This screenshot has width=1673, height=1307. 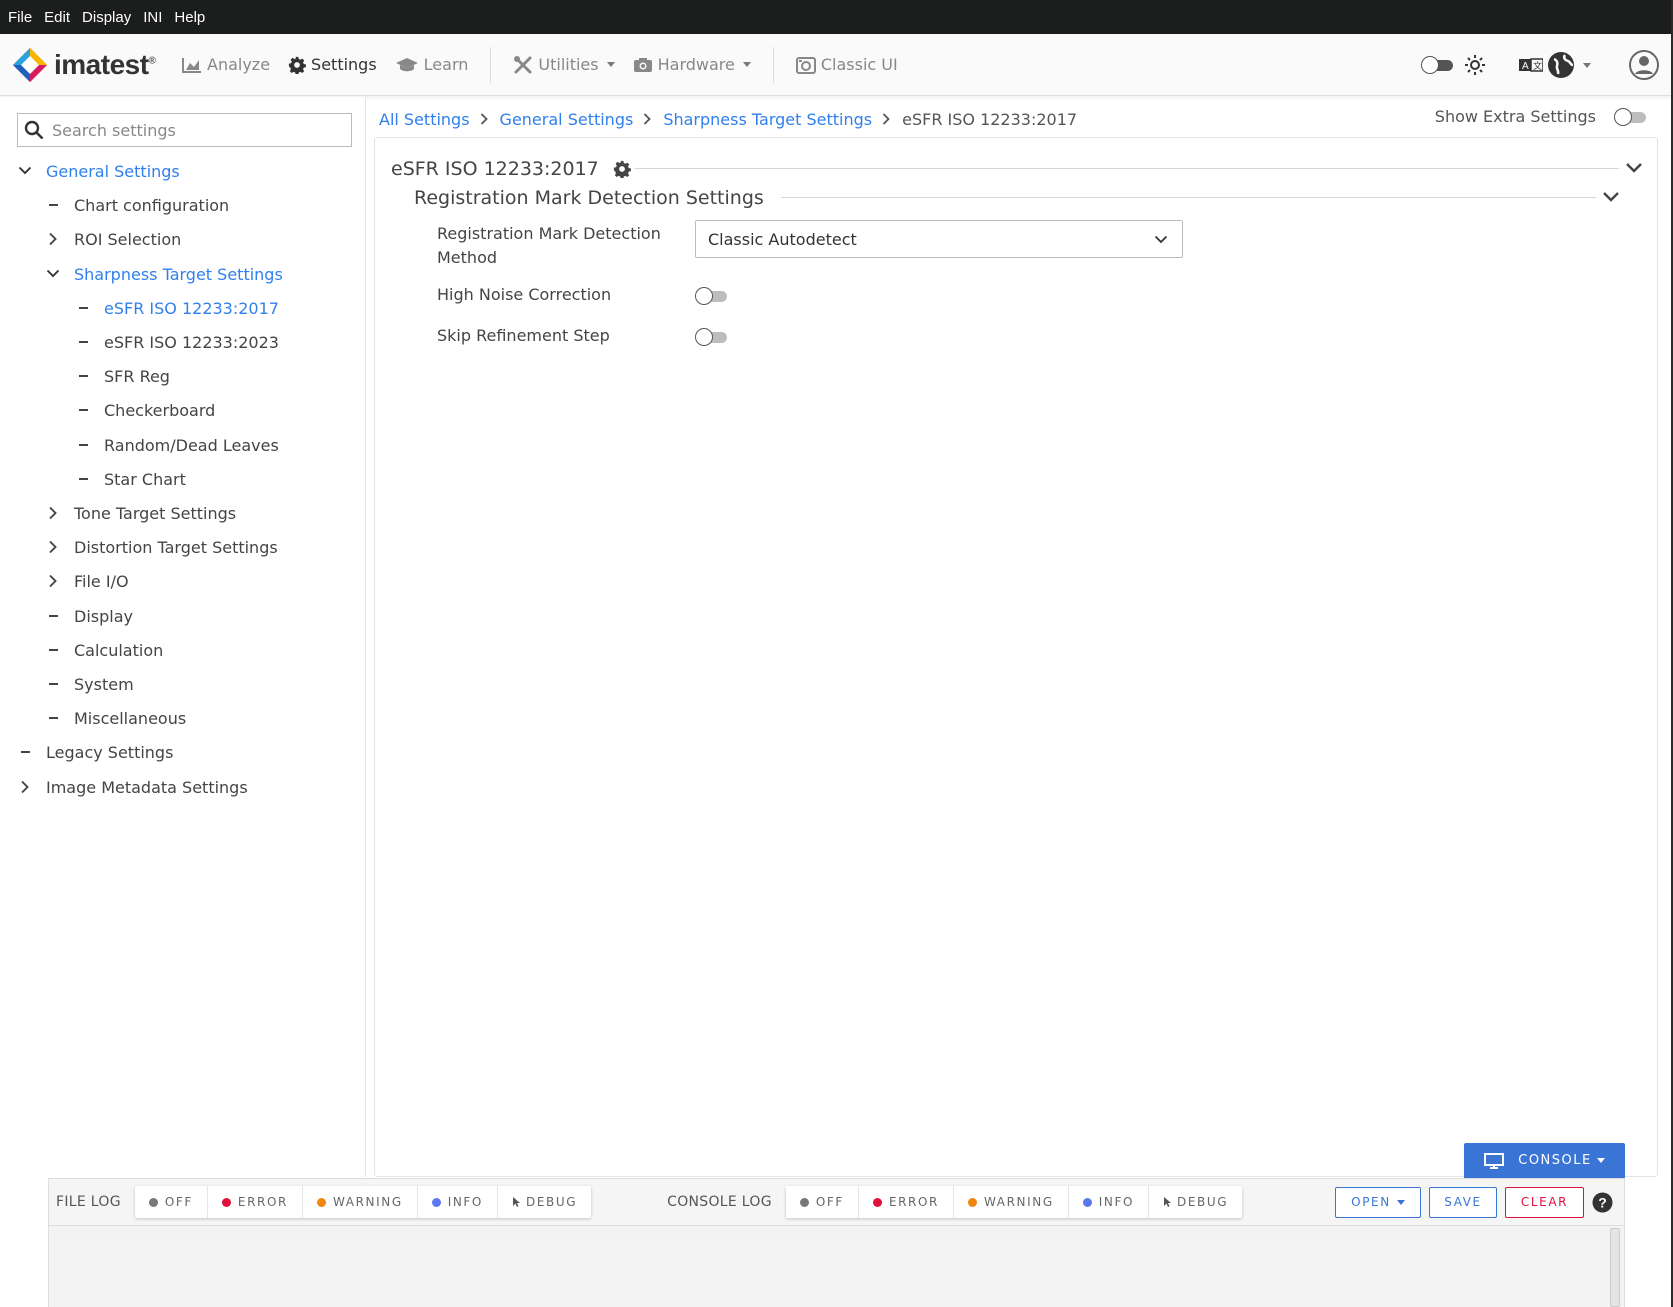 I want to click on sidebar-item-label: Checkerboard, so click(x=160, y=410).